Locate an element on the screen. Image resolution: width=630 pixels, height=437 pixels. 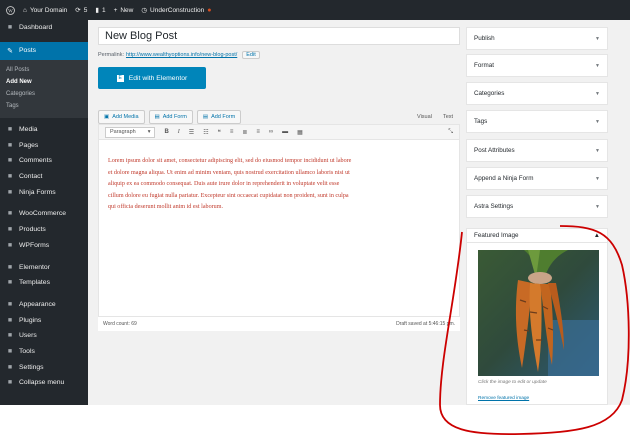
numbered-list-icon: ☷ is located at coordinates (205, 132).